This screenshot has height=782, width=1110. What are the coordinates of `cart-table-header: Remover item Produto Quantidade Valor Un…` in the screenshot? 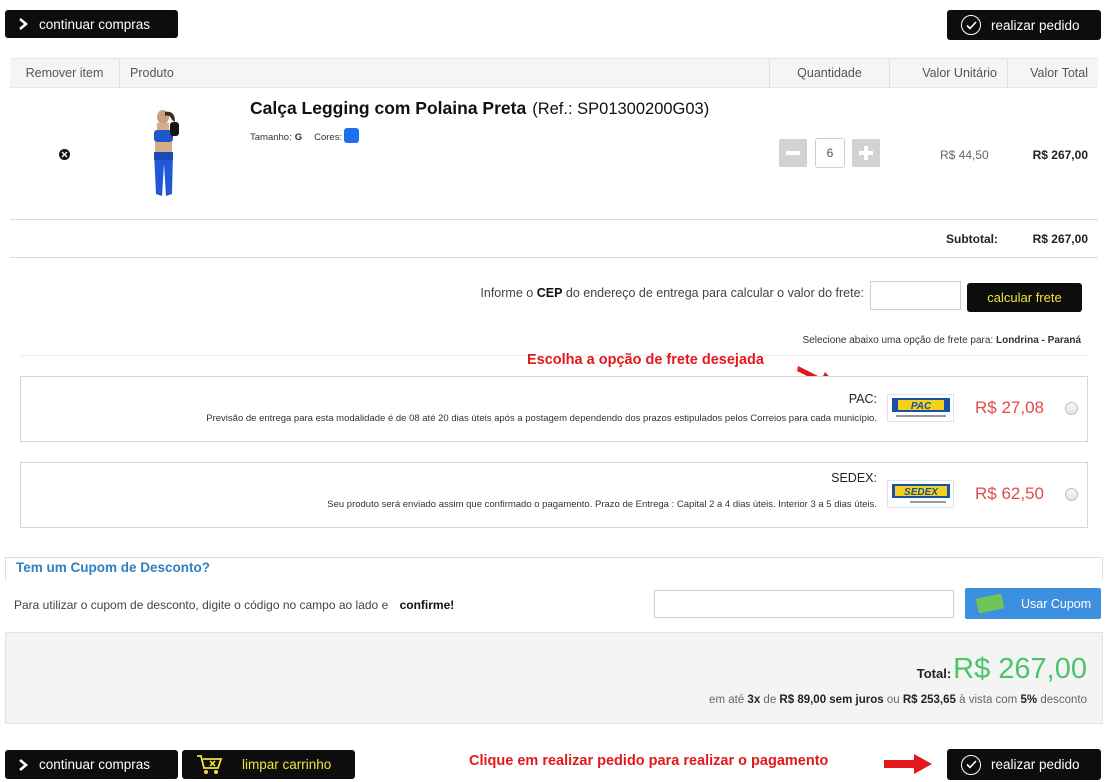 It's located at (554, 73).